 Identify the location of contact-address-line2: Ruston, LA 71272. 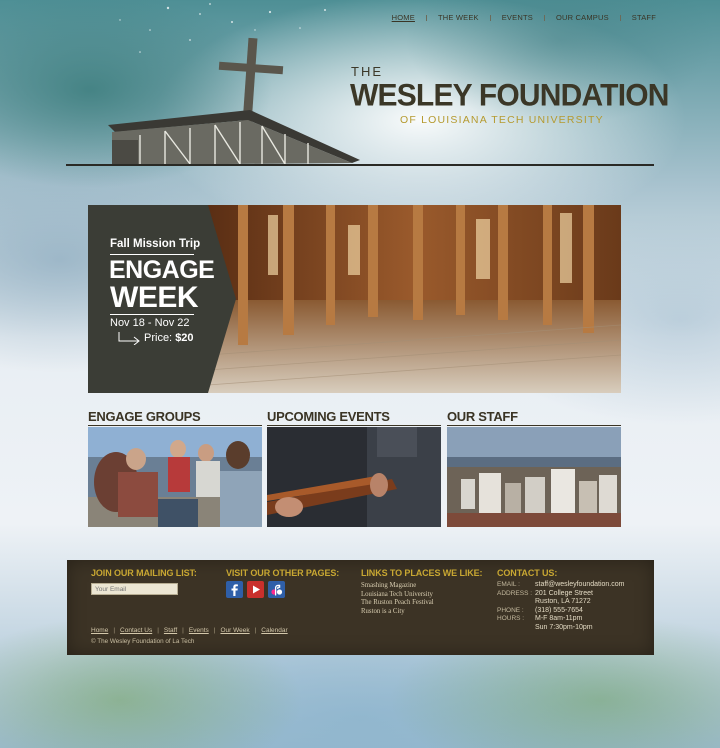
(563, 601).